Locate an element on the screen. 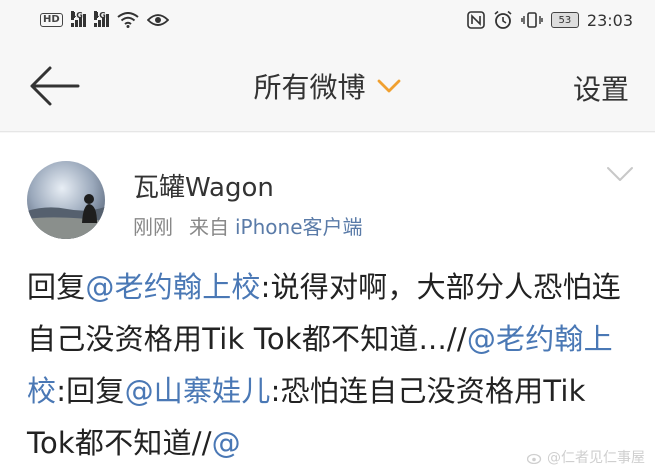 The width and height of the screenshot is (655, 471). hd-badge: HD is located at coordinates (51, 20).